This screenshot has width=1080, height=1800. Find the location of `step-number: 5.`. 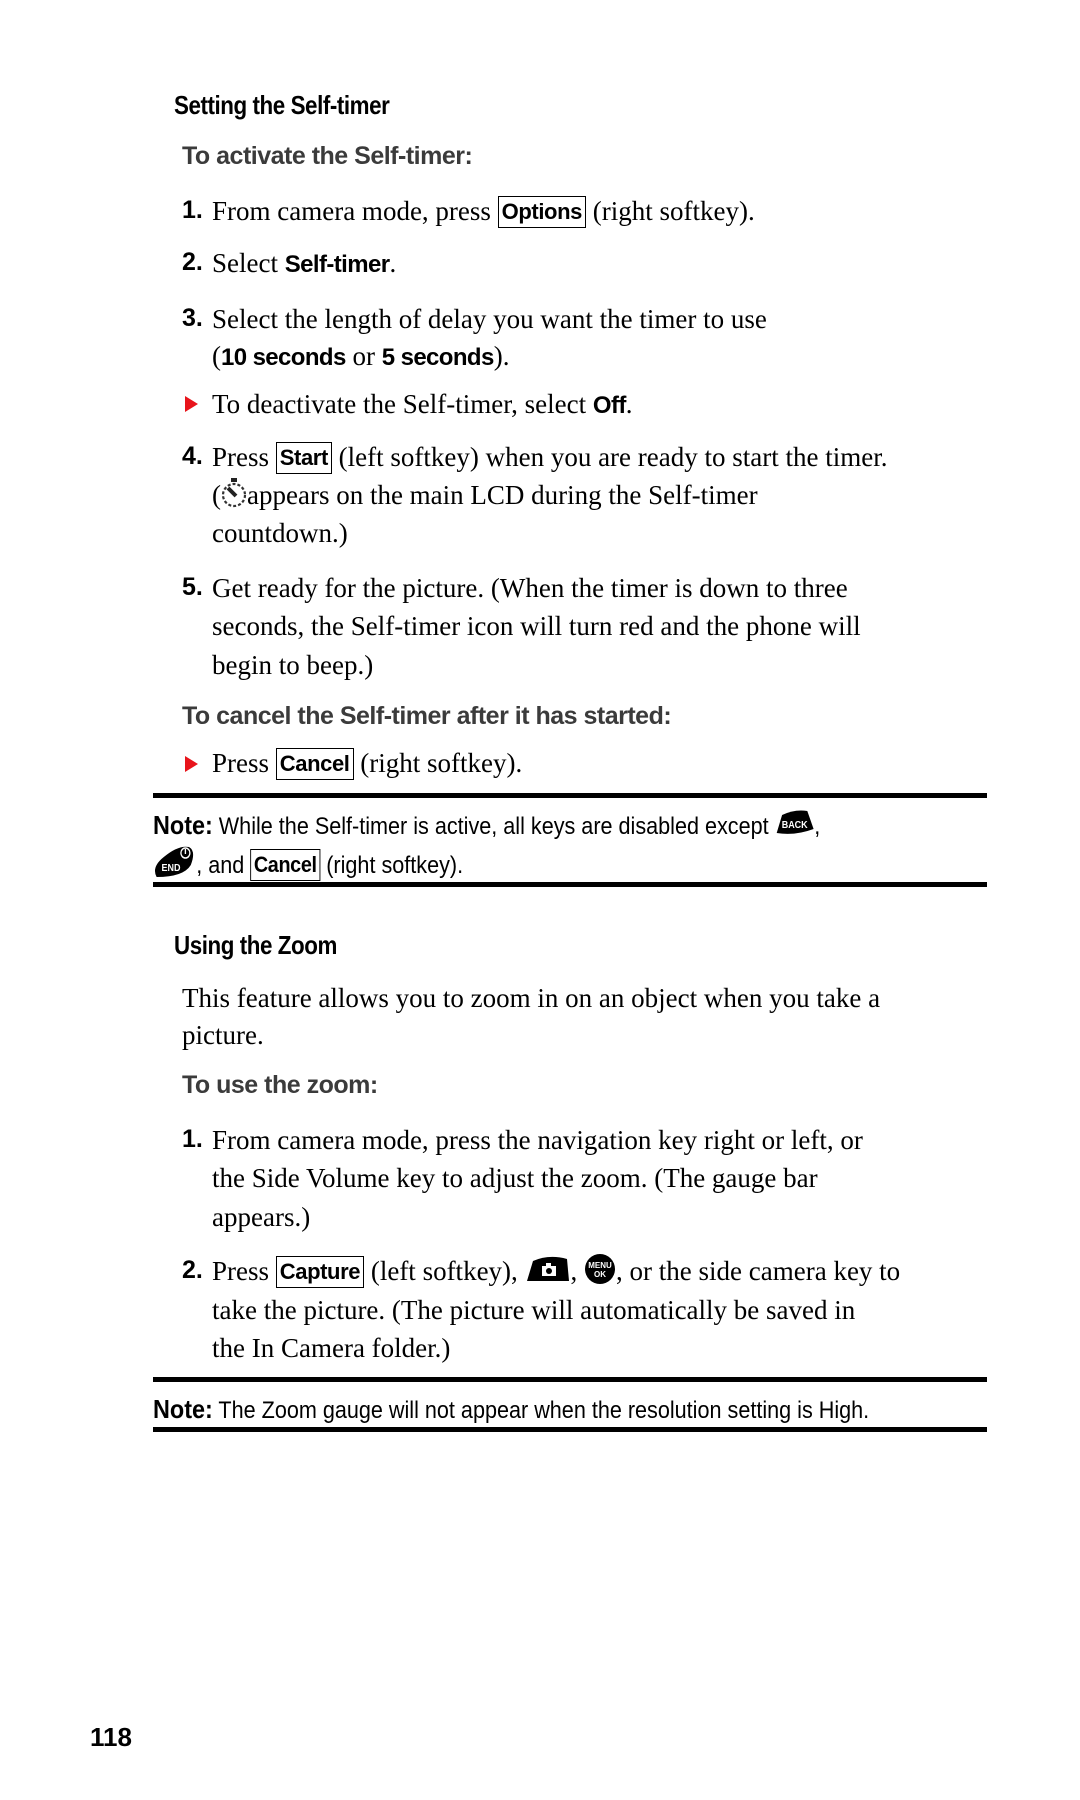

step-number: 5. is located at coordinates (192, 587).